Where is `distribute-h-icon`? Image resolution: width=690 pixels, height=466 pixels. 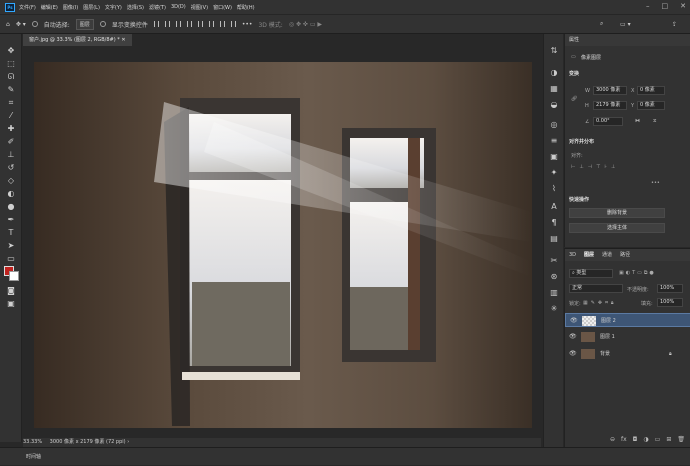
distribute-h-icon is located at coordinates (233, 24).